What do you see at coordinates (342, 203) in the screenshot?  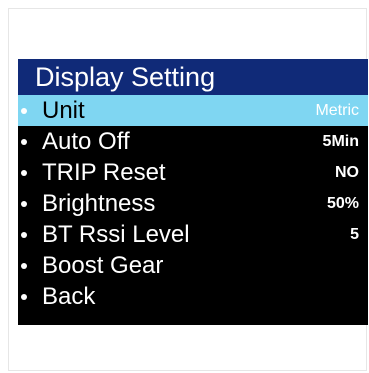 I see `menu-item-value: 50%` at bounding box center [342, 203].